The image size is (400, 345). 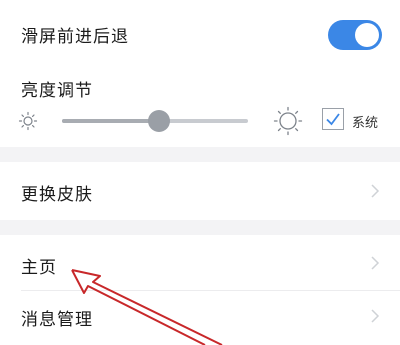 I want to click on sun-large-icon, so click(x=288, y=121).